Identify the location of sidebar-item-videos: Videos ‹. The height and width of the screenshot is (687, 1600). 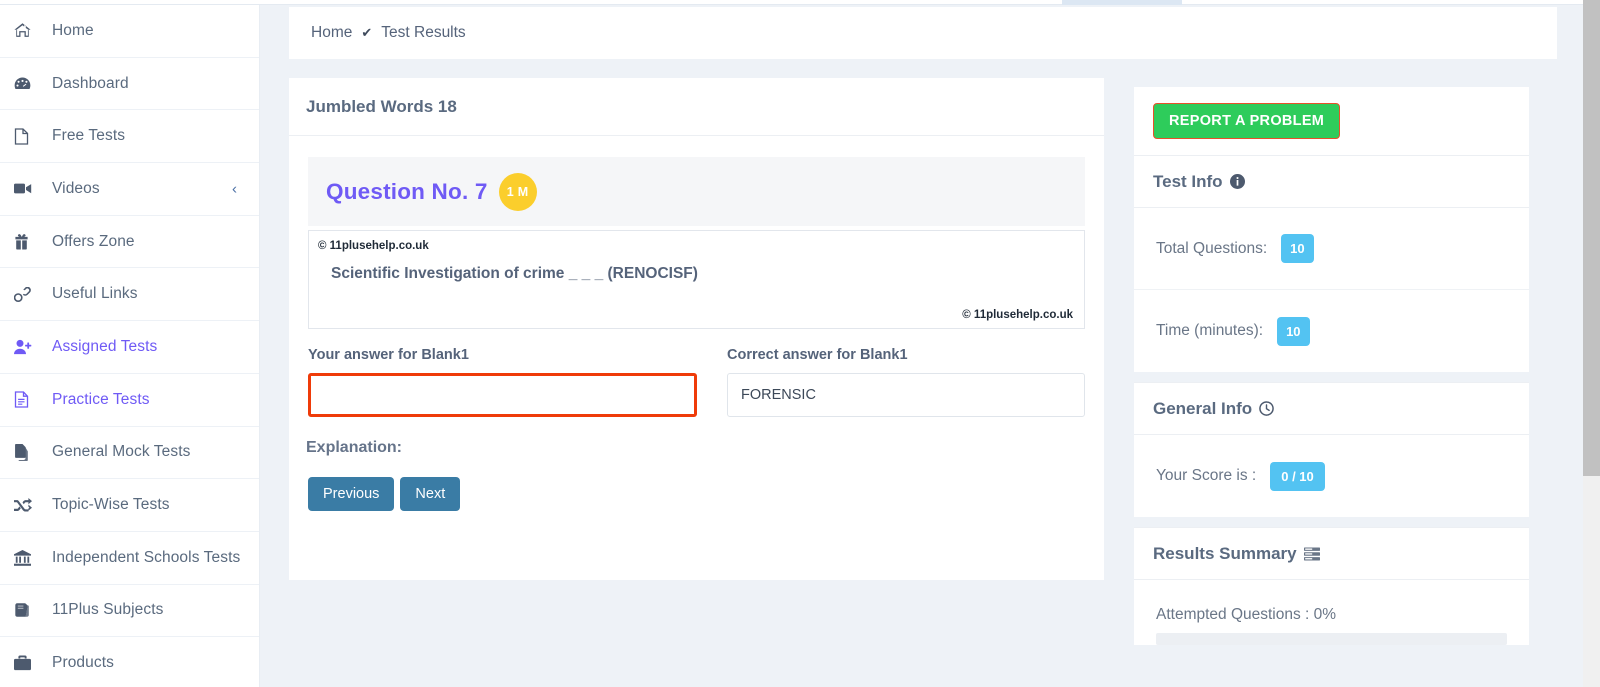
(129, 189).